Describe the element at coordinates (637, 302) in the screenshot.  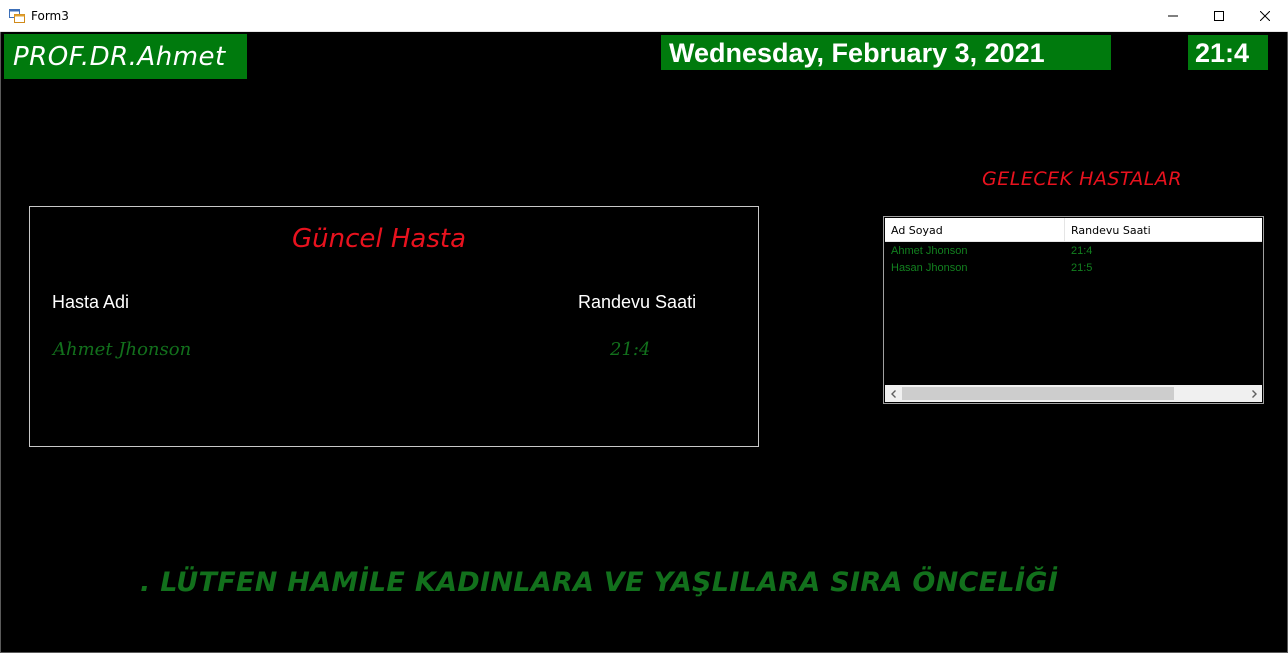
I see `appointment-time-header: Randevu Saati` at that location.